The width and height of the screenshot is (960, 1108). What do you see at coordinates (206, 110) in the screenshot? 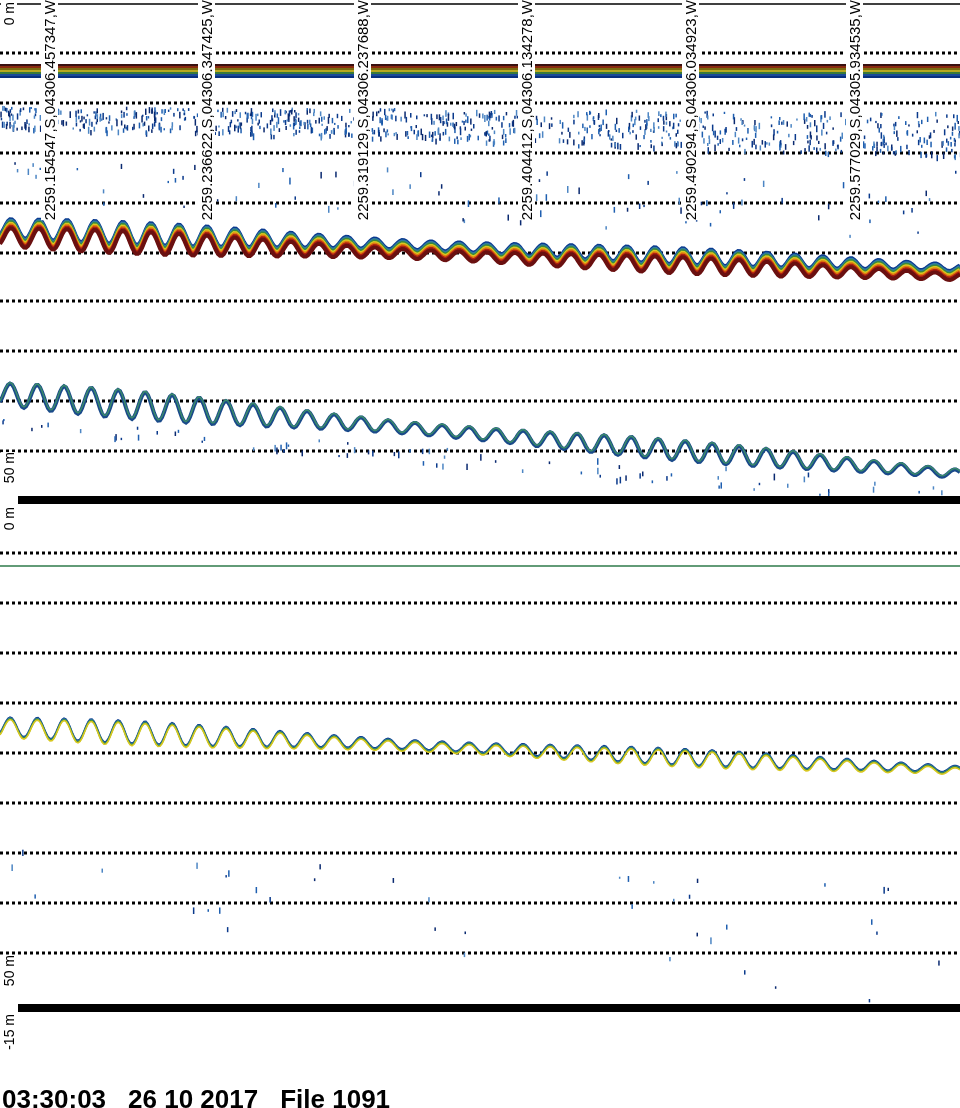
I see `position-label: 2259.236622,S,04306.347425,W` at bounding box center [206, 110].